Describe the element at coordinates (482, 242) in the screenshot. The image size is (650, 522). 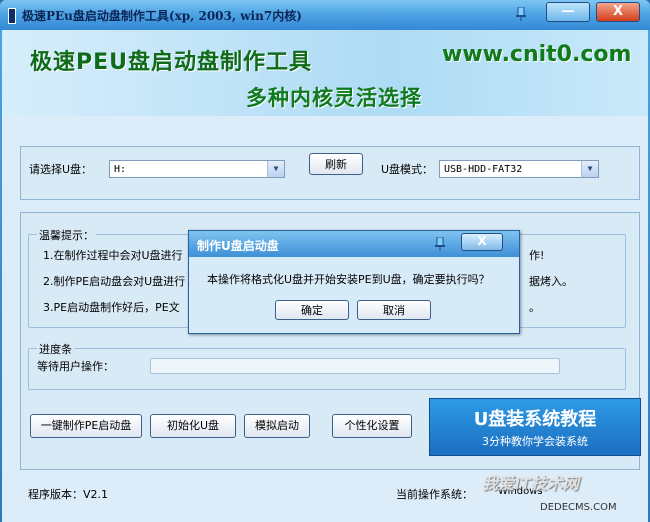
I see `dialog-close-button: X` at that location.